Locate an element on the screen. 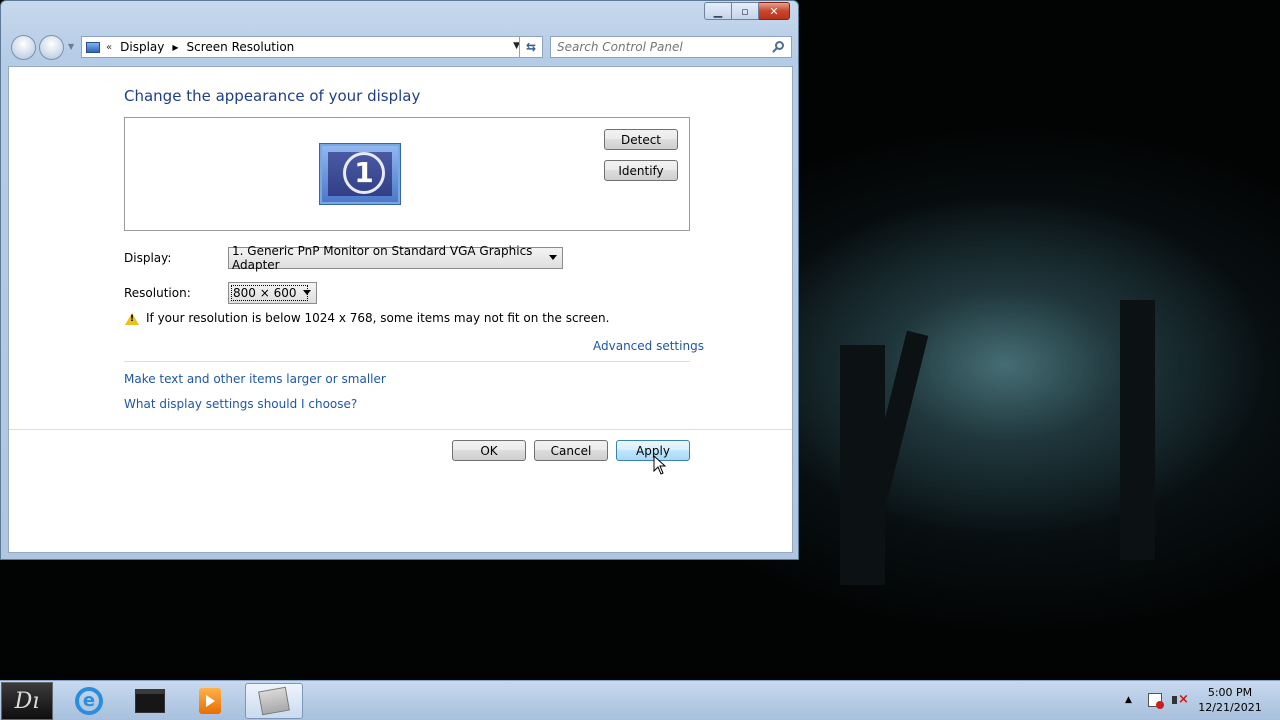 Image resolution: width=1280 pixels, height=720 pixels. action-center-flag-icon is located at coordinates (1156, 701).